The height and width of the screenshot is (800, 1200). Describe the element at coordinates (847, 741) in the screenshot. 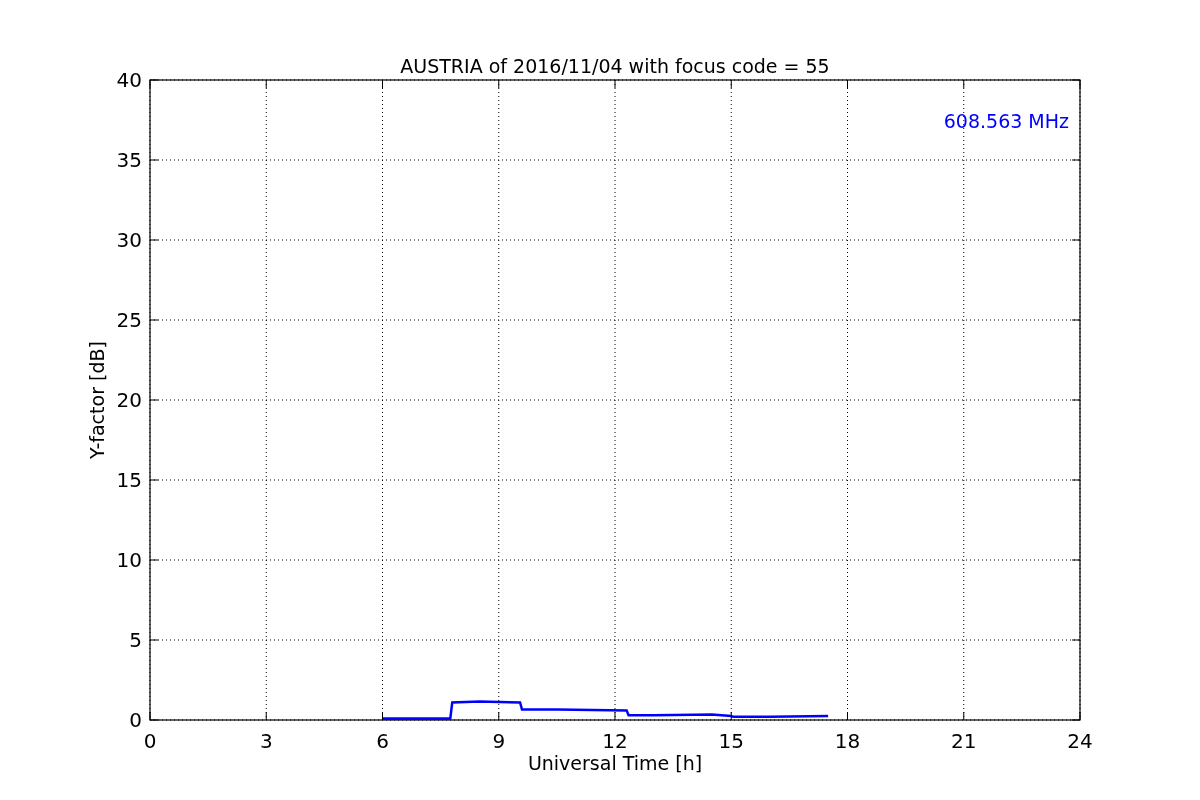

I see `x-tick-label: 18` at that location.